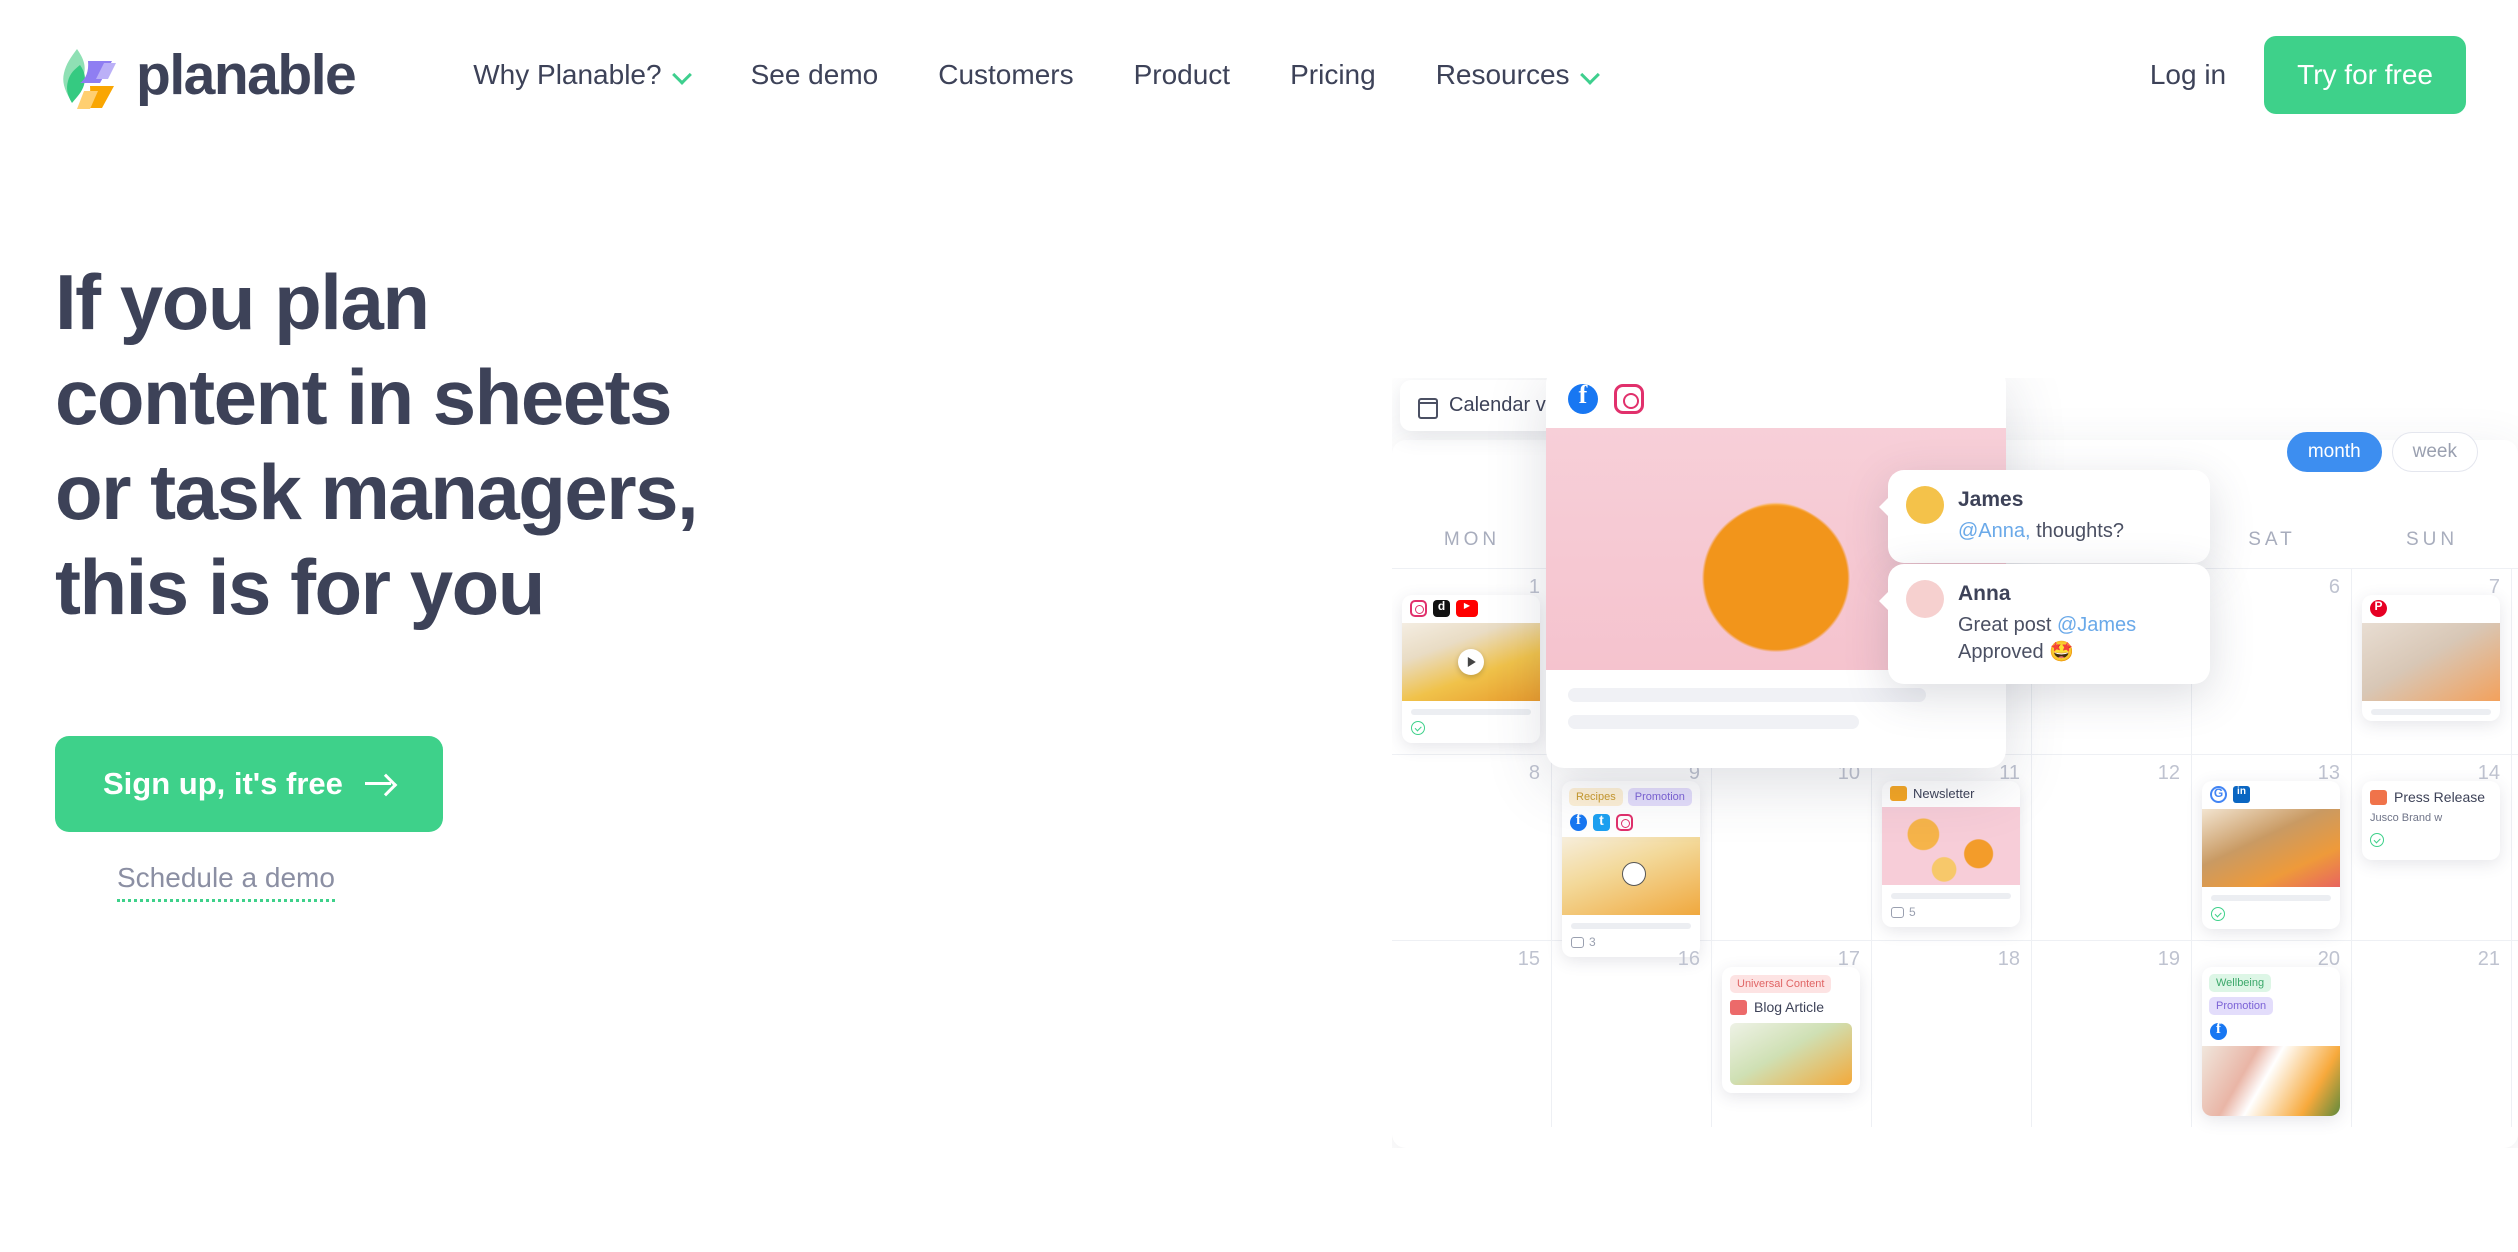  I want to click on comment-bubble-anna: Anna Great post @James Approved 🤩, so click(2044, 624).